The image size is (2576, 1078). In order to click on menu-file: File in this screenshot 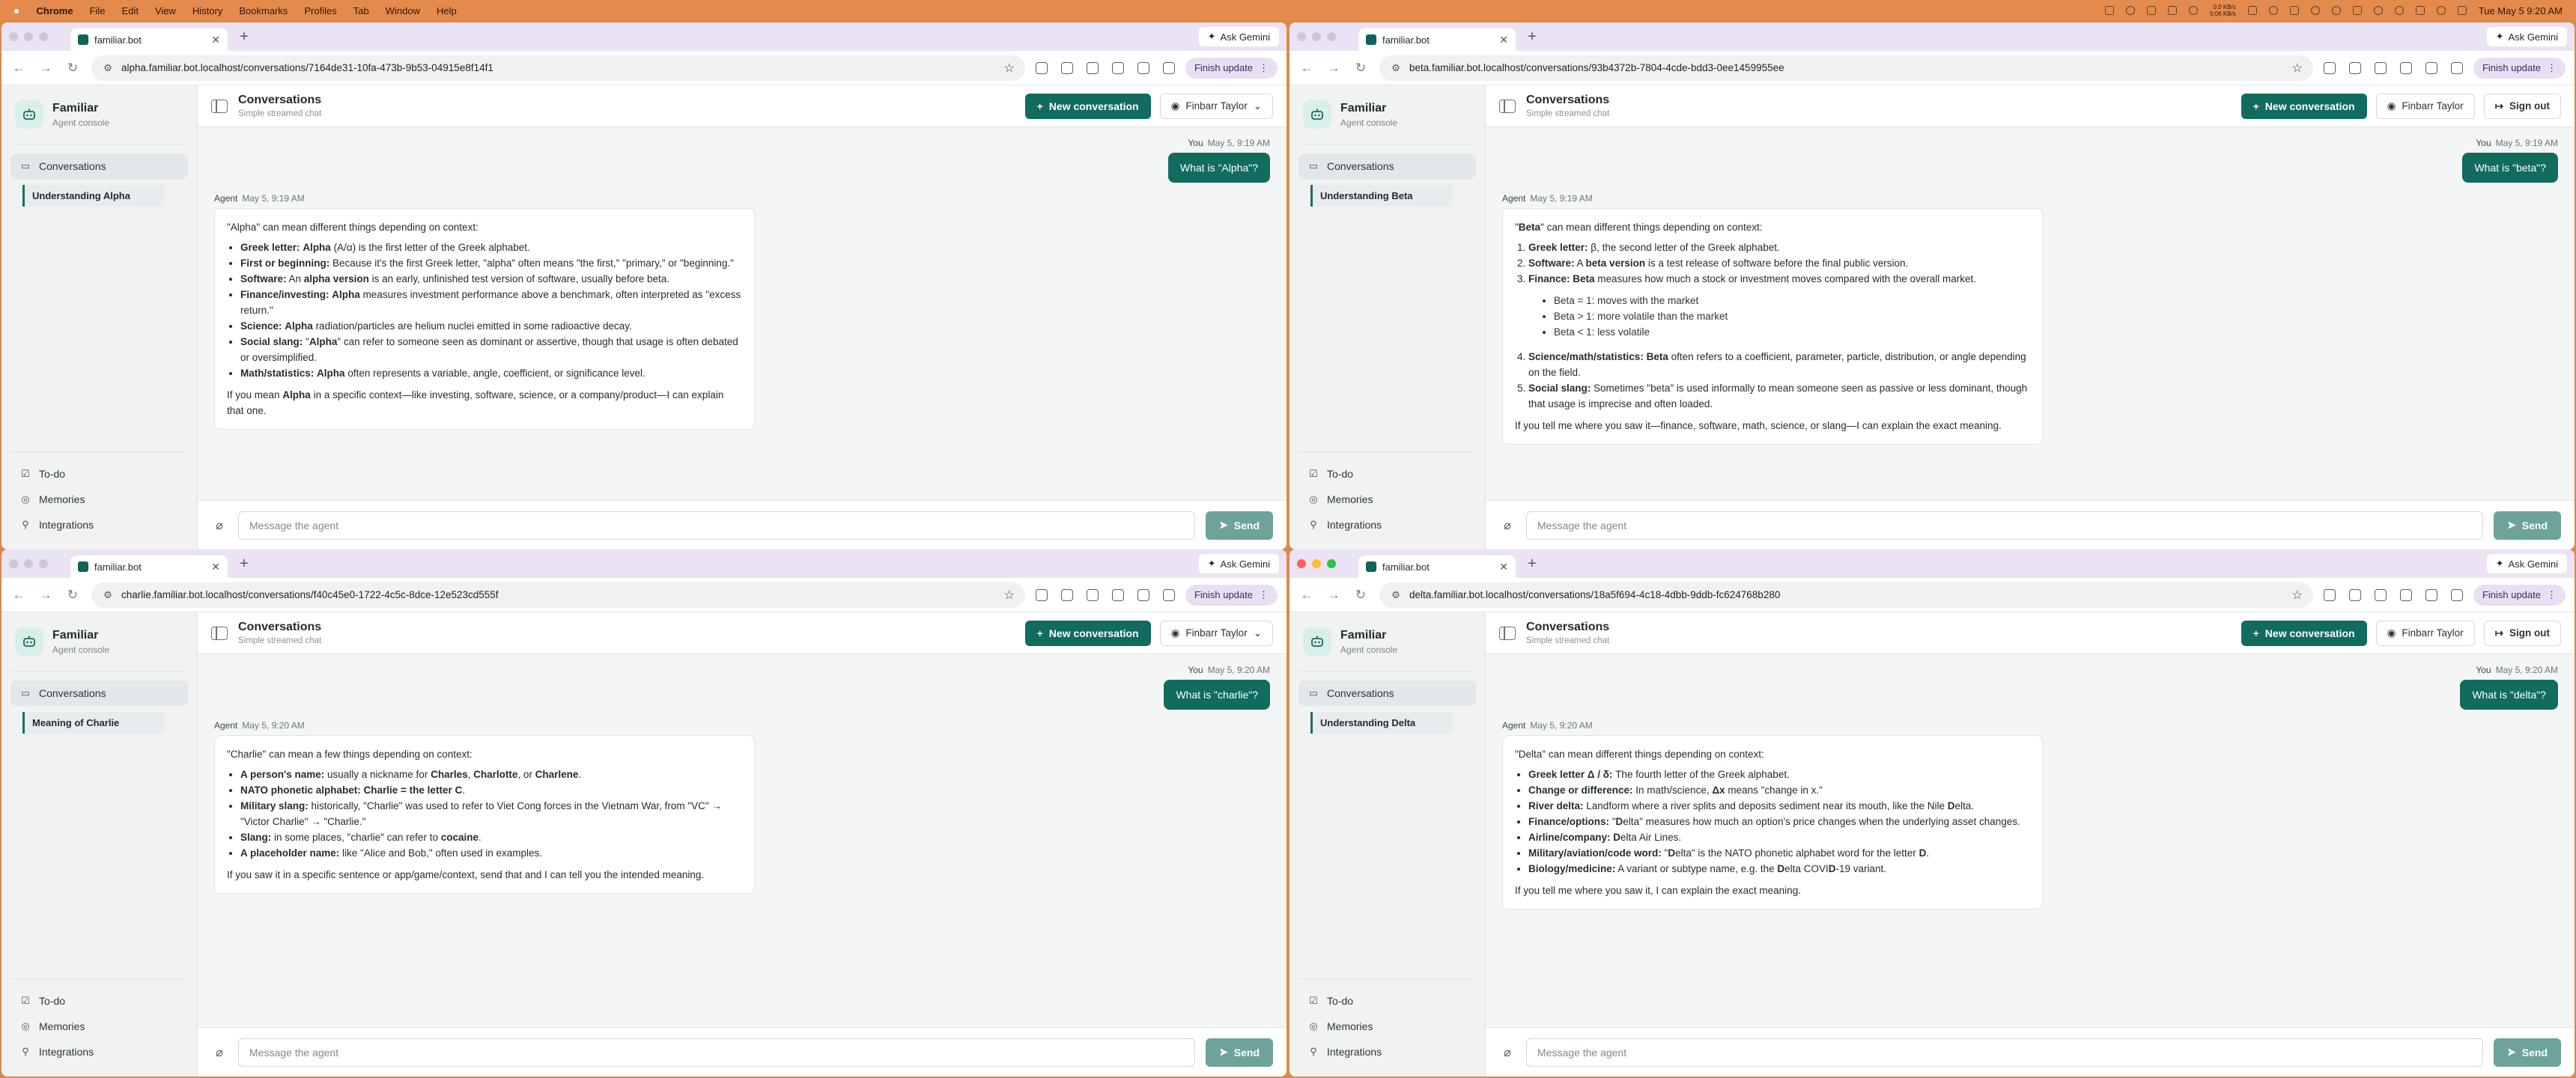, I will do `click(98, 10)`.